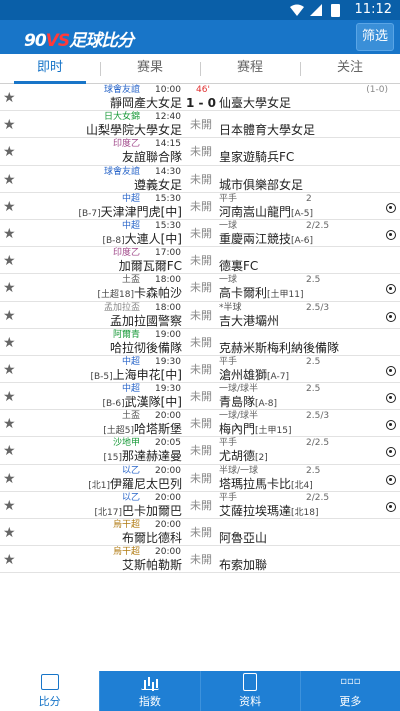 Image resolution: width=400 pixels, height=711 pixels. What do you see at coordinates (373, 9) in the screenshot?
I see `status-time: 11:12` at bounding box center [373, 9].